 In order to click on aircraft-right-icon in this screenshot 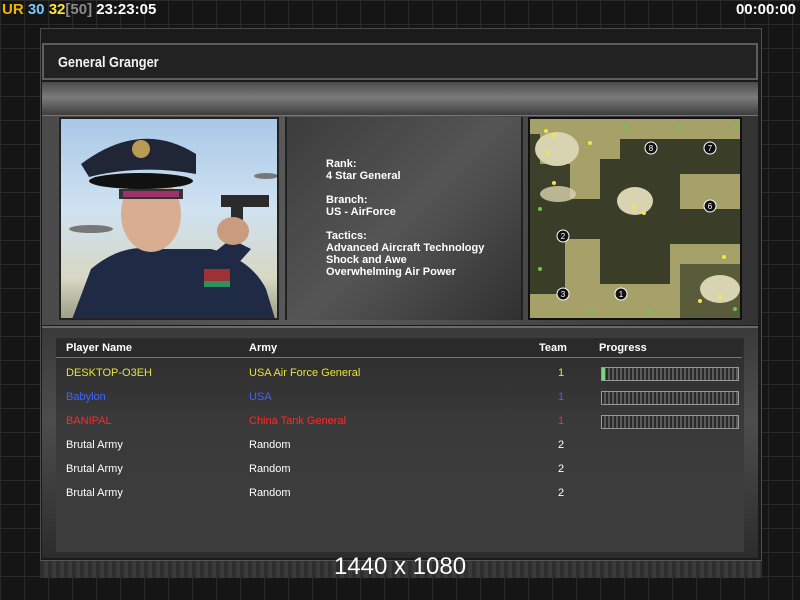, I will do `click(265, 176)`.